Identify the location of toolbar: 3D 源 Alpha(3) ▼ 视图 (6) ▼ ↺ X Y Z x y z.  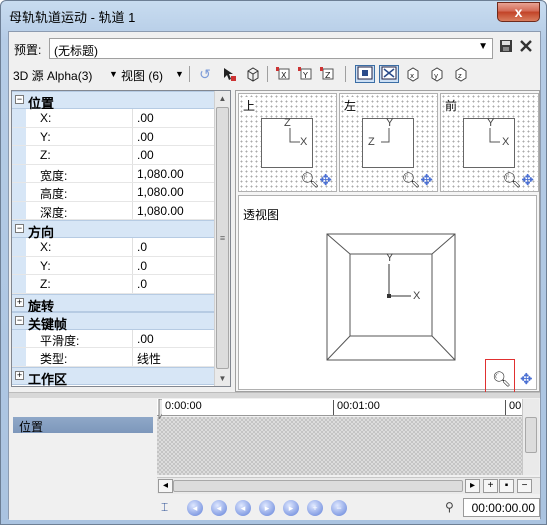
(274, 74).